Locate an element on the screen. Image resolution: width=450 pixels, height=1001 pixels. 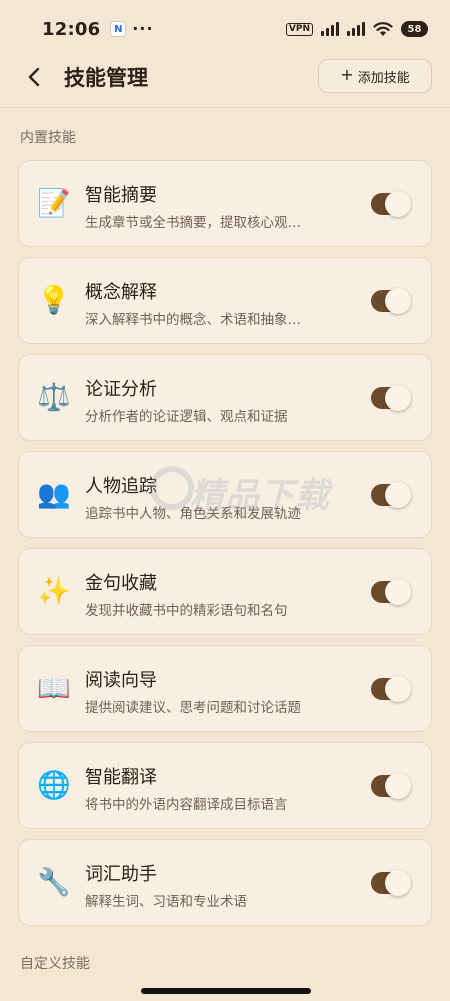
page-title: 技能管理 is located at coordinates (106, 78).